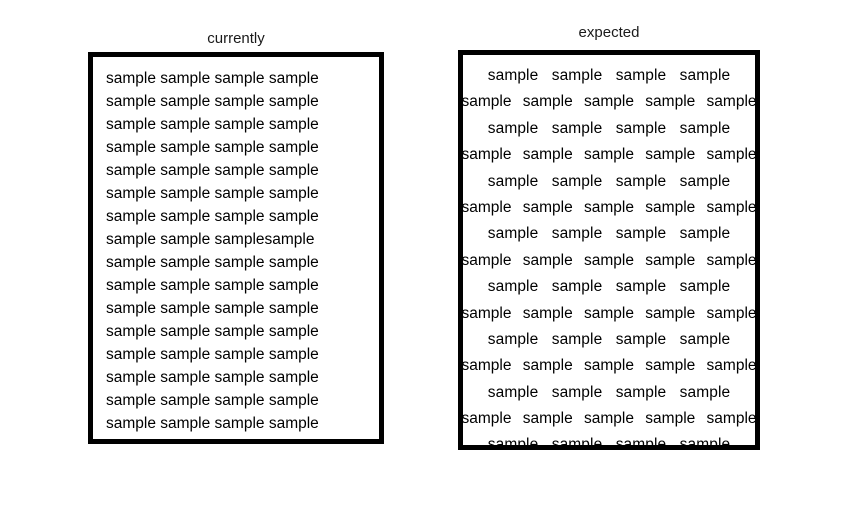 The width and height of the screenshot is (859, 505). What do you see at coordinates (609, 32) in the screenshot?
I see `caption-expected: expected` at bounding box center [609, 32].